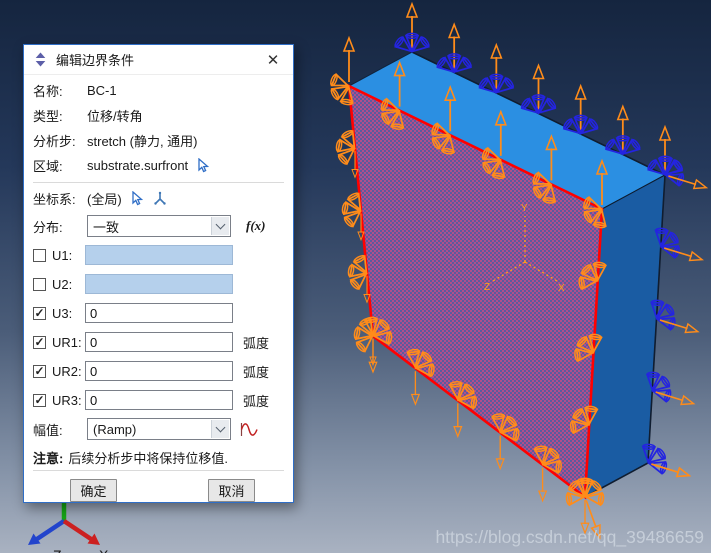 The height and width of the screenshot is (553, 711). I want to click on type-row: 类型: 位移/转角, so click(158, 115).